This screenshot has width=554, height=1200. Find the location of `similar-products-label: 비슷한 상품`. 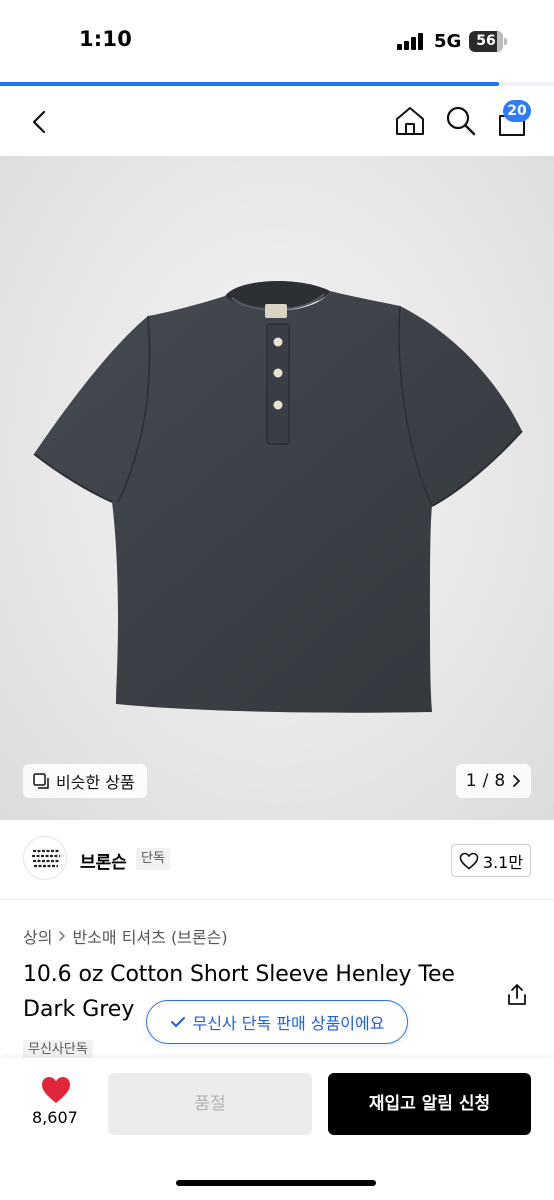

similar-products-label: 비슷한 상품 is located at coordinates (95, 782).